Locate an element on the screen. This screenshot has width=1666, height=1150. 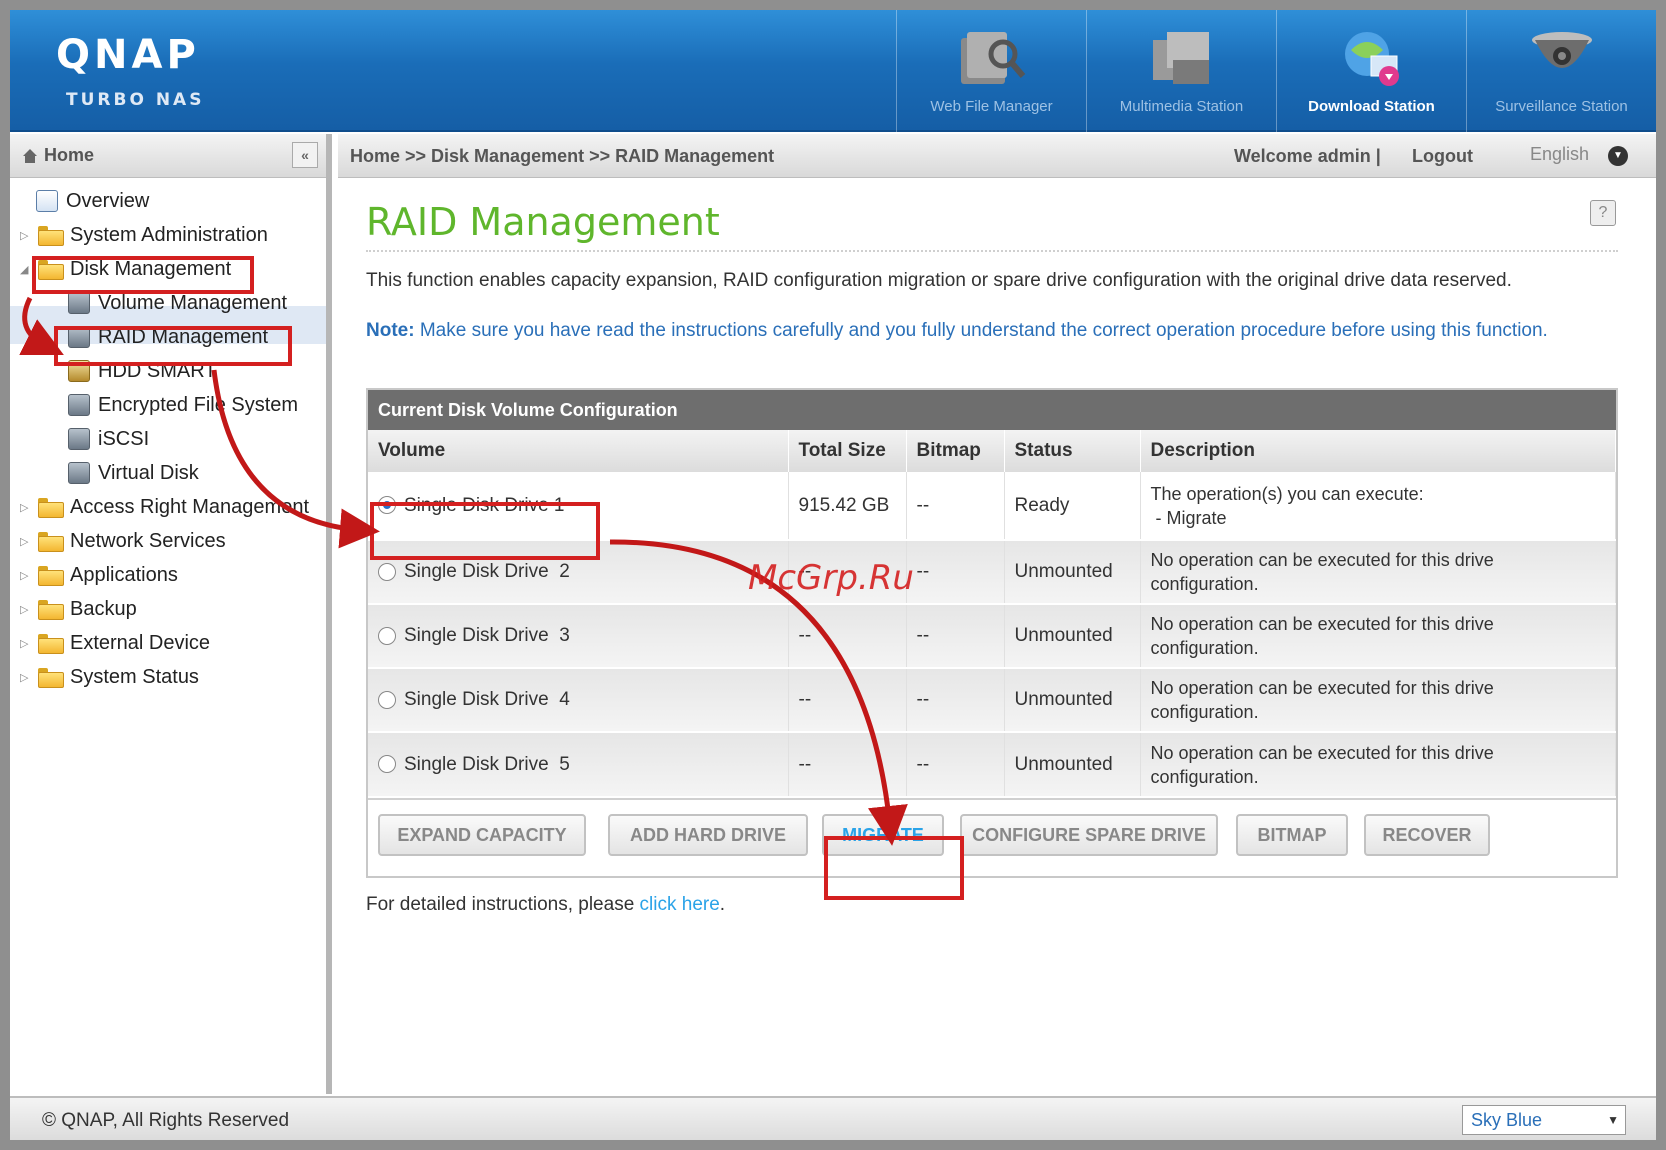
volume-cell: Single Disk Drive 3 is located at coordinates (578, 635).